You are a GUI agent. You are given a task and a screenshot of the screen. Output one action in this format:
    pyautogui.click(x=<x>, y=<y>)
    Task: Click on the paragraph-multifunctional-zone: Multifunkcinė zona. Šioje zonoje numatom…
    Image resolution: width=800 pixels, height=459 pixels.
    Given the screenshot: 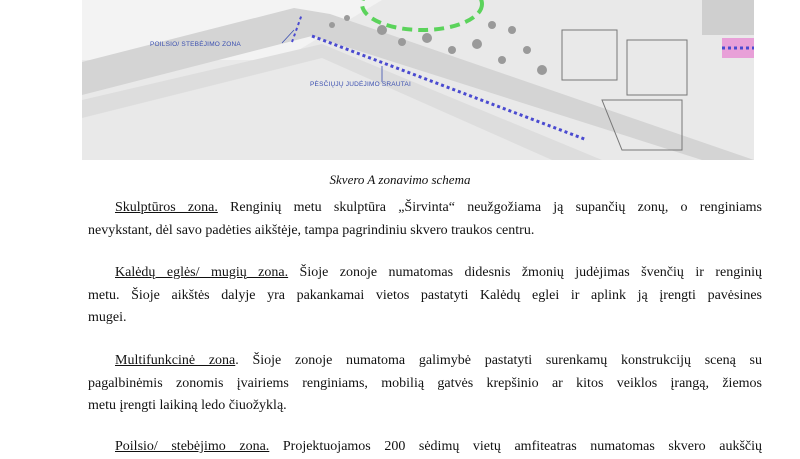 What is the action you would take?
    pyautogui.click(x=425, y=384)
    